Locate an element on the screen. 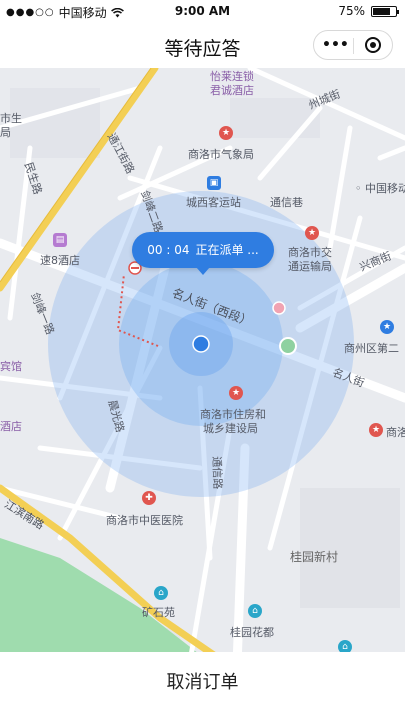 The width and height of the screenshot is (405, 720). poi-shang-partial: 商洛 is located at coordinates (395, 432).